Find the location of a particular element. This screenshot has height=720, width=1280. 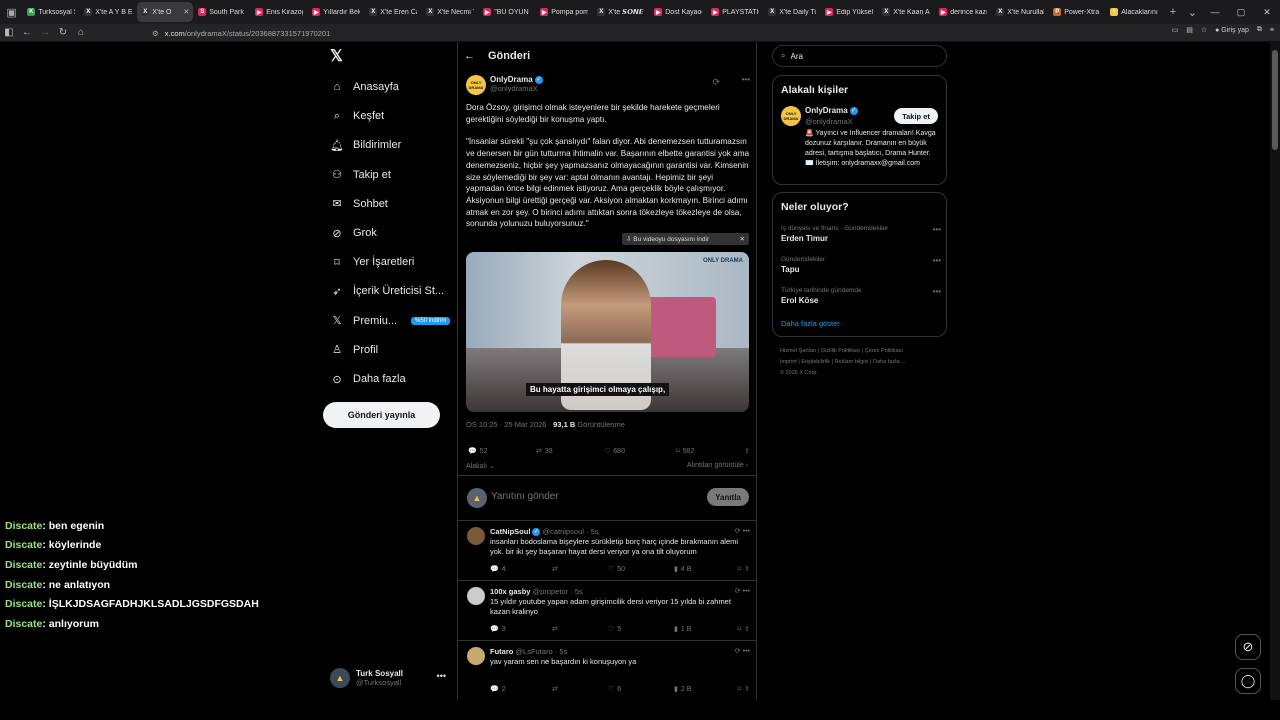

browser-tab: PPower-Xtra F is located at coordinates (1077, 12).